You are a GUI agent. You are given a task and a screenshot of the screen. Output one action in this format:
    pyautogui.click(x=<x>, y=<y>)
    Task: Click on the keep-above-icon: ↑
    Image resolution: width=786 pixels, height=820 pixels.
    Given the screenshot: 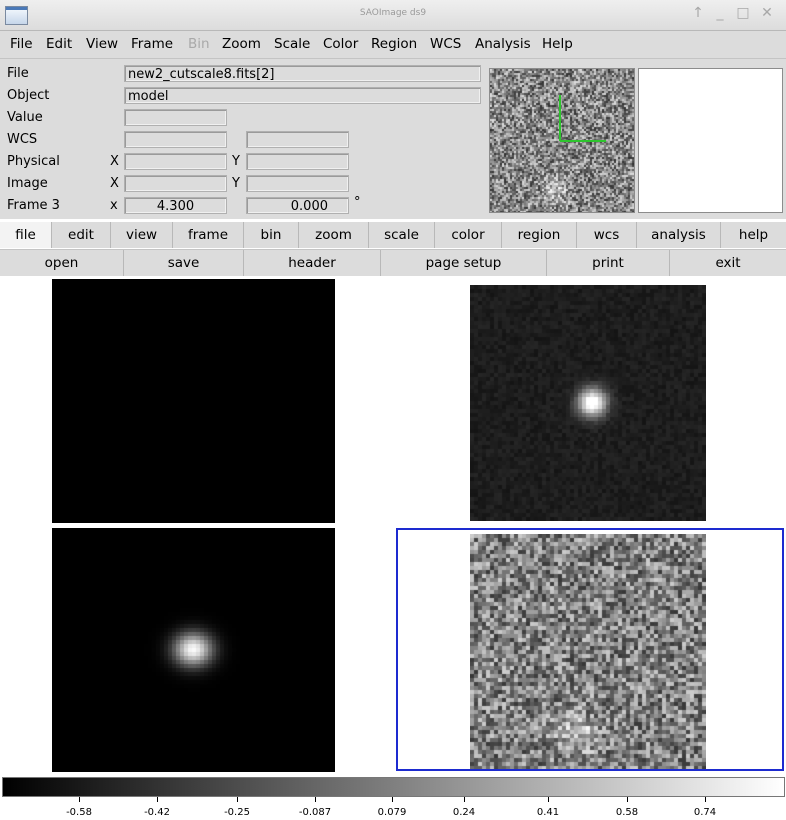 What is the action you would take?
    pyautogui.click(x=698, y=13)
    